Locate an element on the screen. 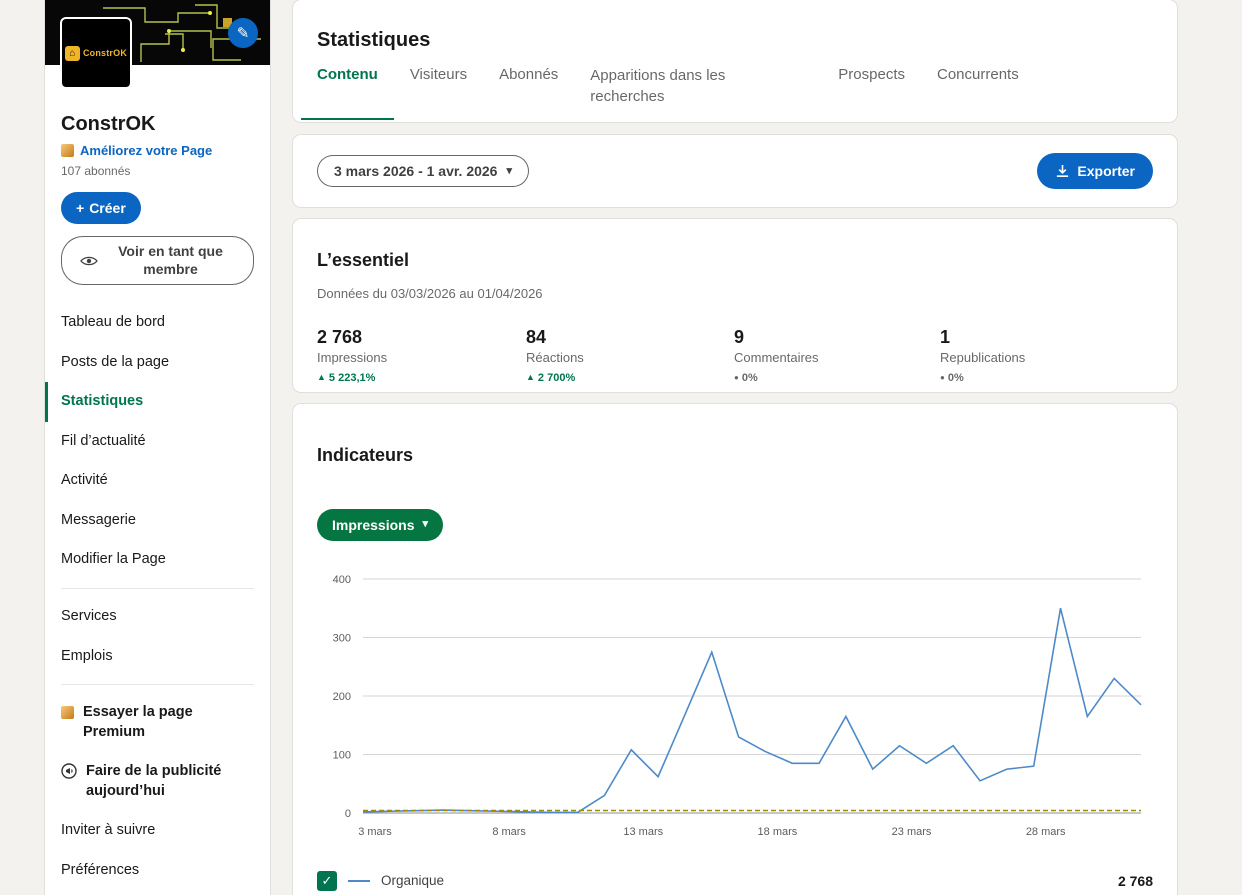 This screenshot has height=895, width=1242. create-button: + Créer is located at coordinates (101, 208).